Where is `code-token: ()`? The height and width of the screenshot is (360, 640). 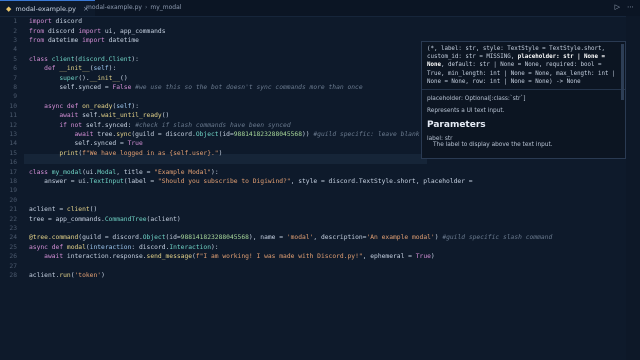 code-token: () is located at coordinates (165, 116).